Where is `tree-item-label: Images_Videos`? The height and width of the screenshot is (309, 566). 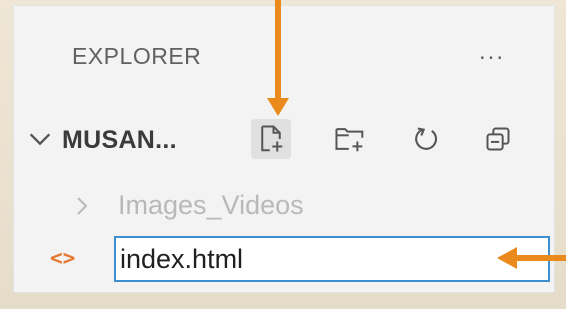 tree-item-label: Images_Videos is located at coordinates (211, 205).